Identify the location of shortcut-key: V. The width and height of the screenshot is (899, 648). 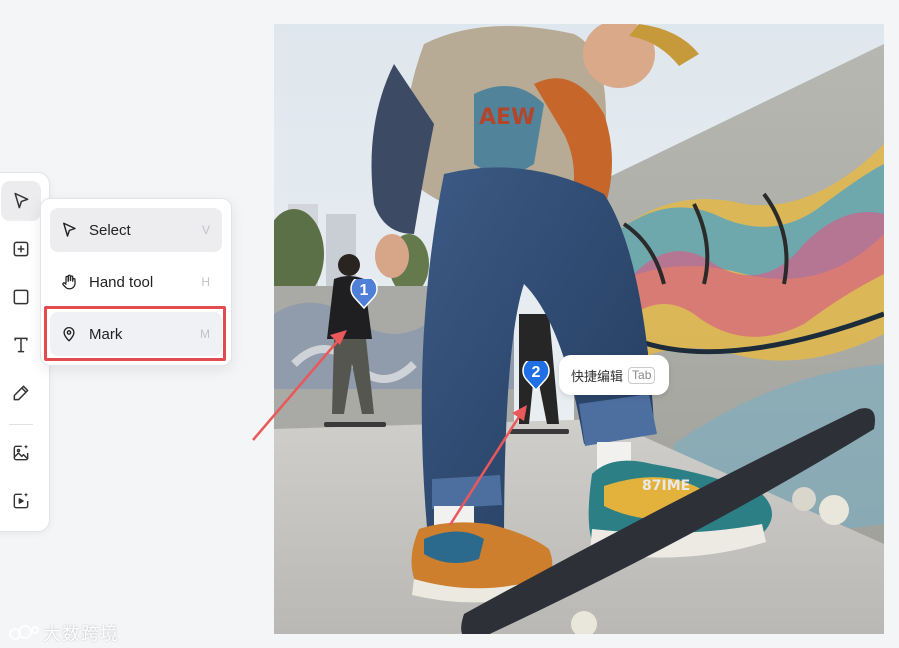
(205, 230).